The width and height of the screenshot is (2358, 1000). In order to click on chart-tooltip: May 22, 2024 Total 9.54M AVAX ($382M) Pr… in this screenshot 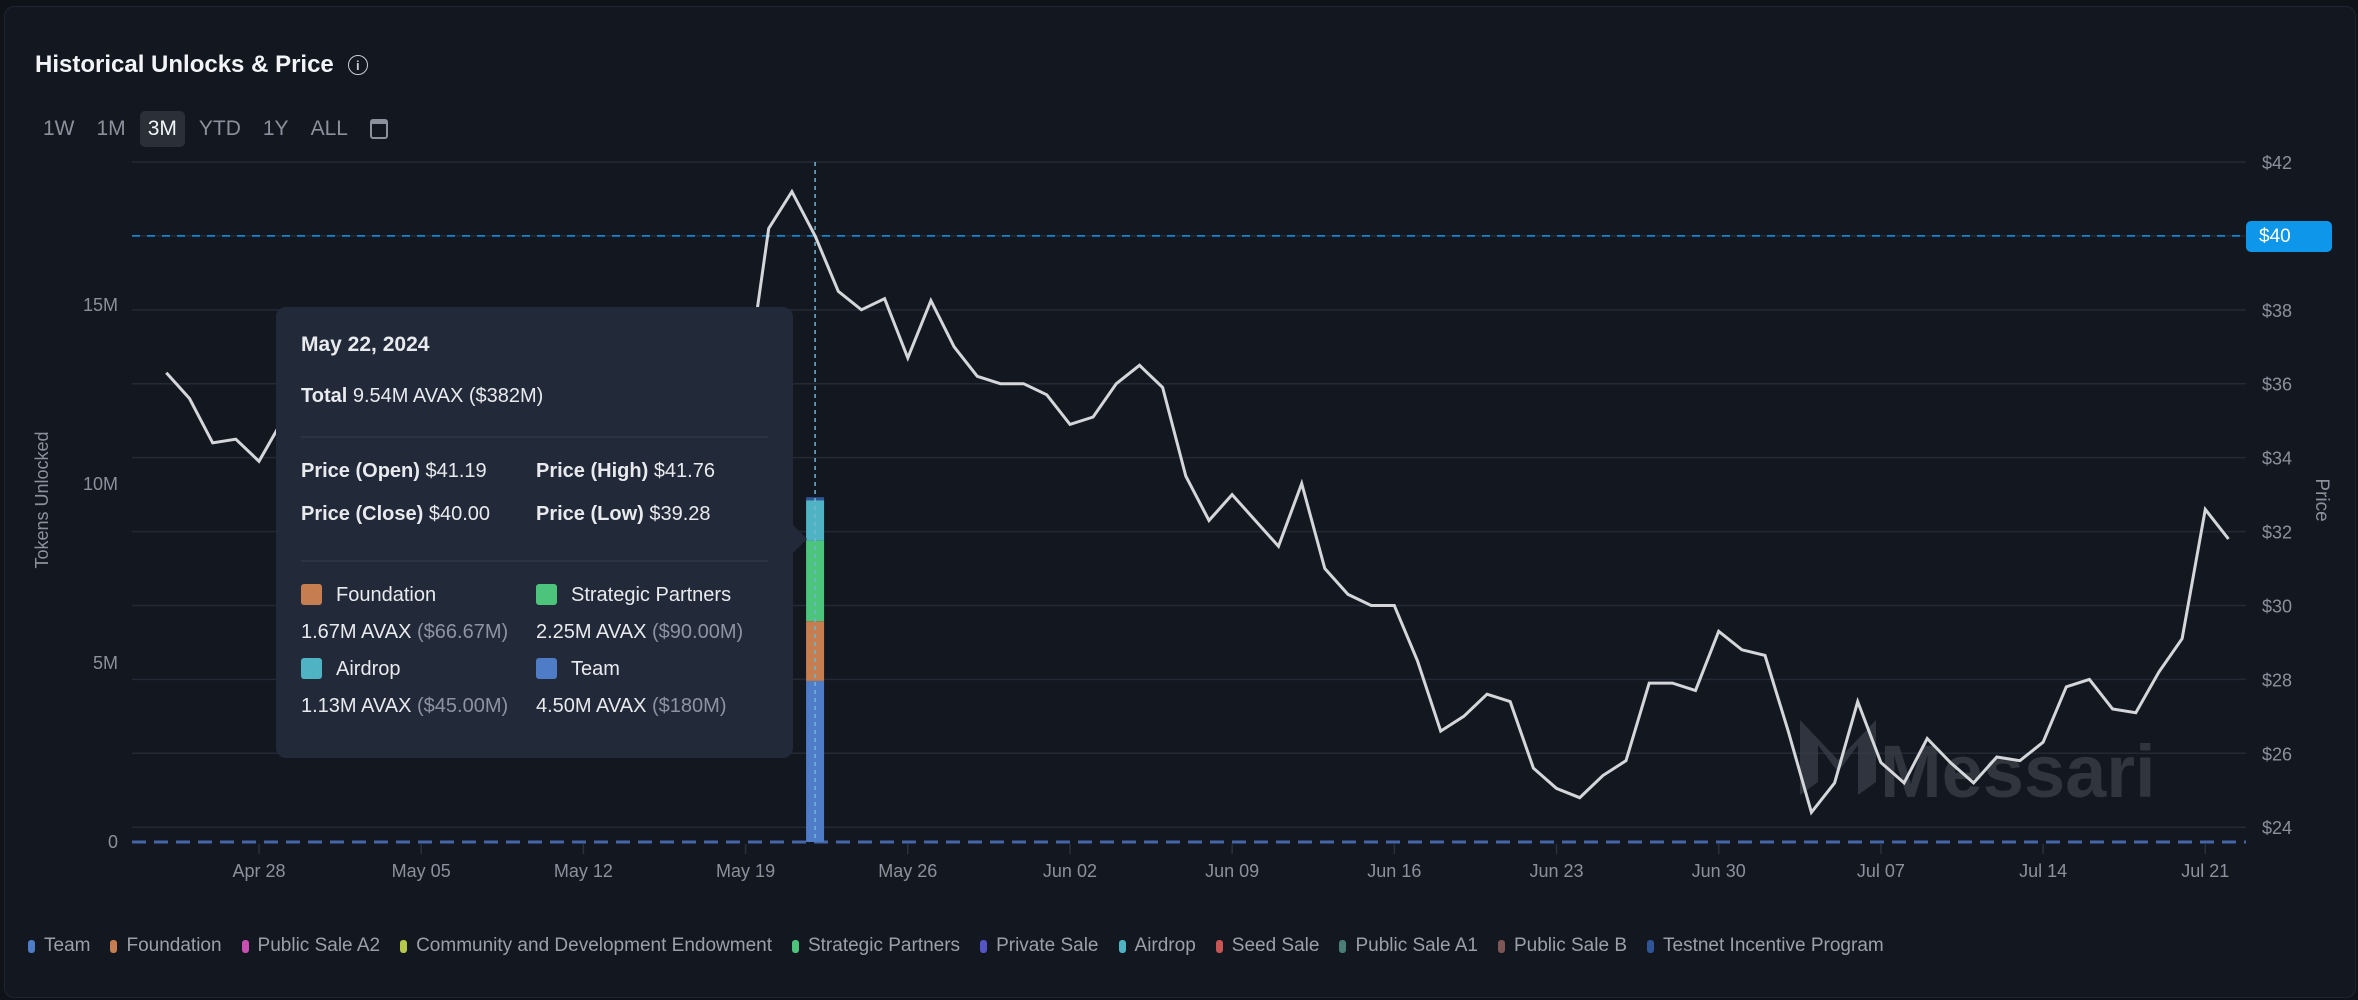, I will do `click(541, 532)`.